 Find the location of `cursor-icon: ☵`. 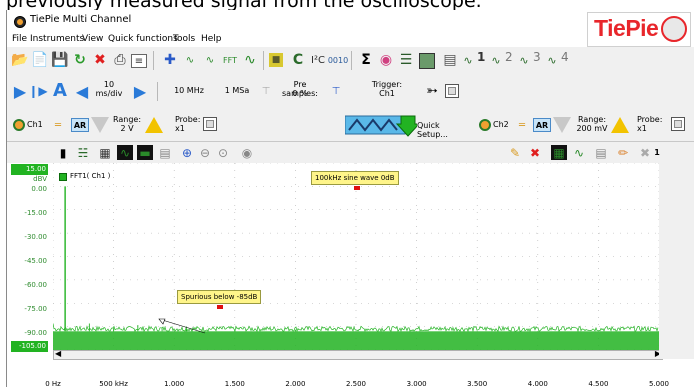

cursor-icon: ☵ is located at coordinates (83, 152).